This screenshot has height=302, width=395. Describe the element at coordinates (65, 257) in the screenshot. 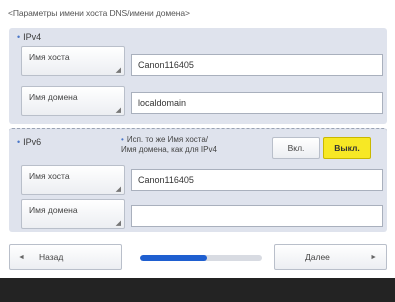

I see `back-button: ◄ Назад` at that location.